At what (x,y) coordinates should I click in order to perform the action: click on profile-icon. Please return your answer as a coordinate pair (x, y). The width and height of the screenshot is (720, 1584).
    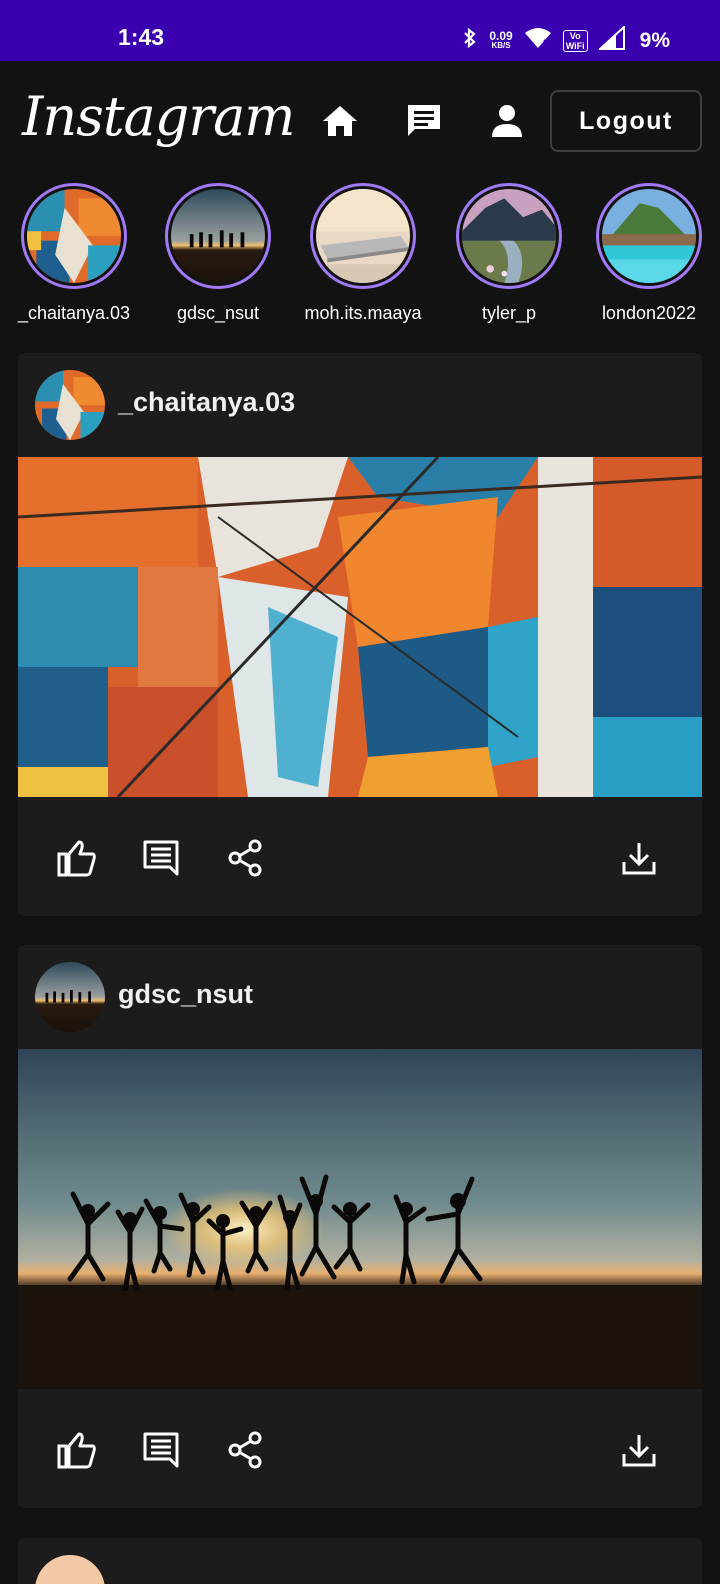
    Looking at the image, I should click on (507, 121).